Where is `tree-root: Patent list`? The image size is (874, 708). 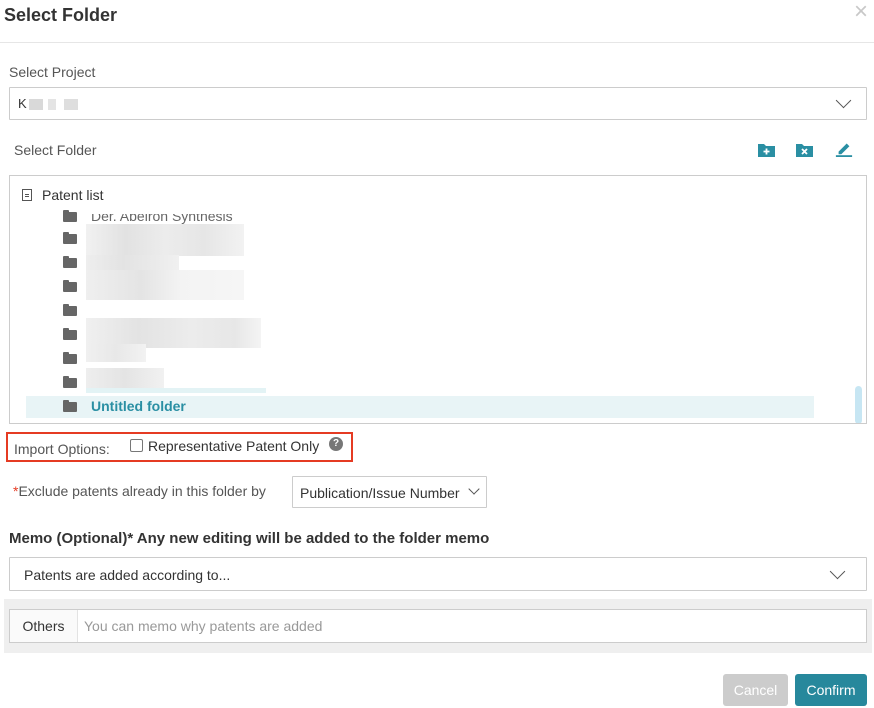 tree-root: Patent list is located at coordinates (62, 195).